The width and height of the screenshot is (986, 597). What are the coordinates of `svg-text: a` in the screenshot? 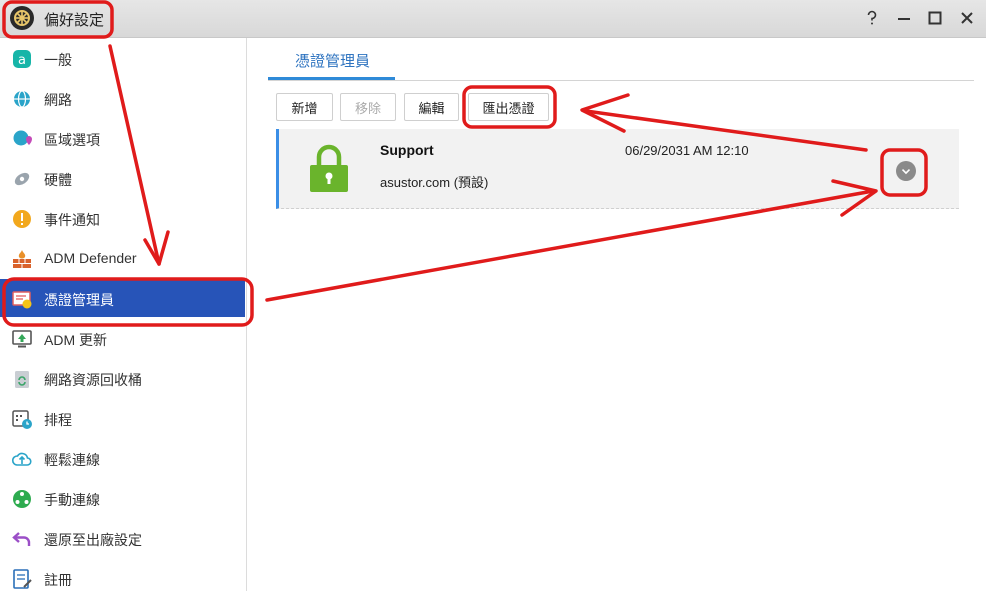 It's located at (22, 60).